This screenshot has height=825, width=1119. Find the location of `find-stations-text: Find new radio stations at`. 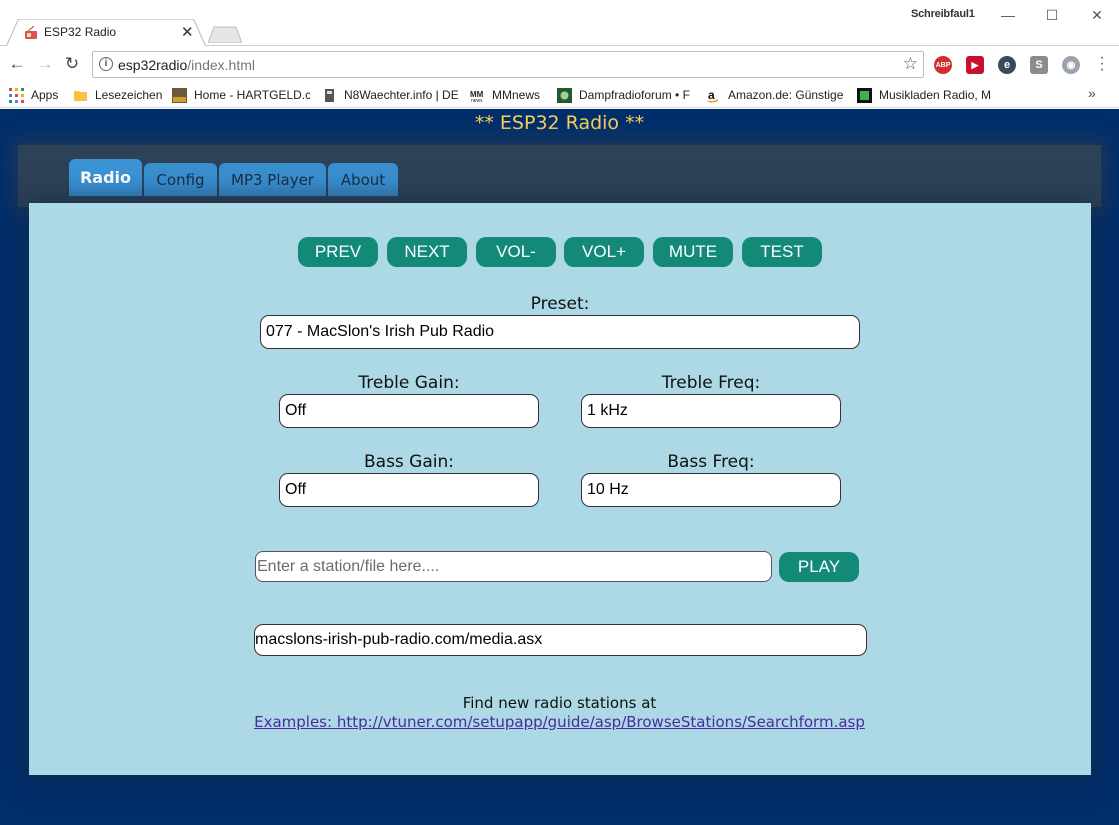

find-stations-text: Find new radio stations at is located at coordinates (559, 703).